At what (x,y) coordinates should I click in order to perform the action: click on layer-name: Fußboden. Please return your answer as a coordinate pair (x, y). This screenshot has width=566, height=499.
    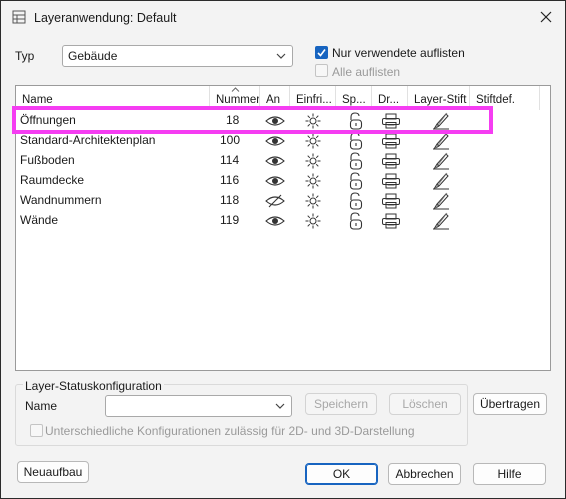
    Looking at the image, I should click on (47, 160).